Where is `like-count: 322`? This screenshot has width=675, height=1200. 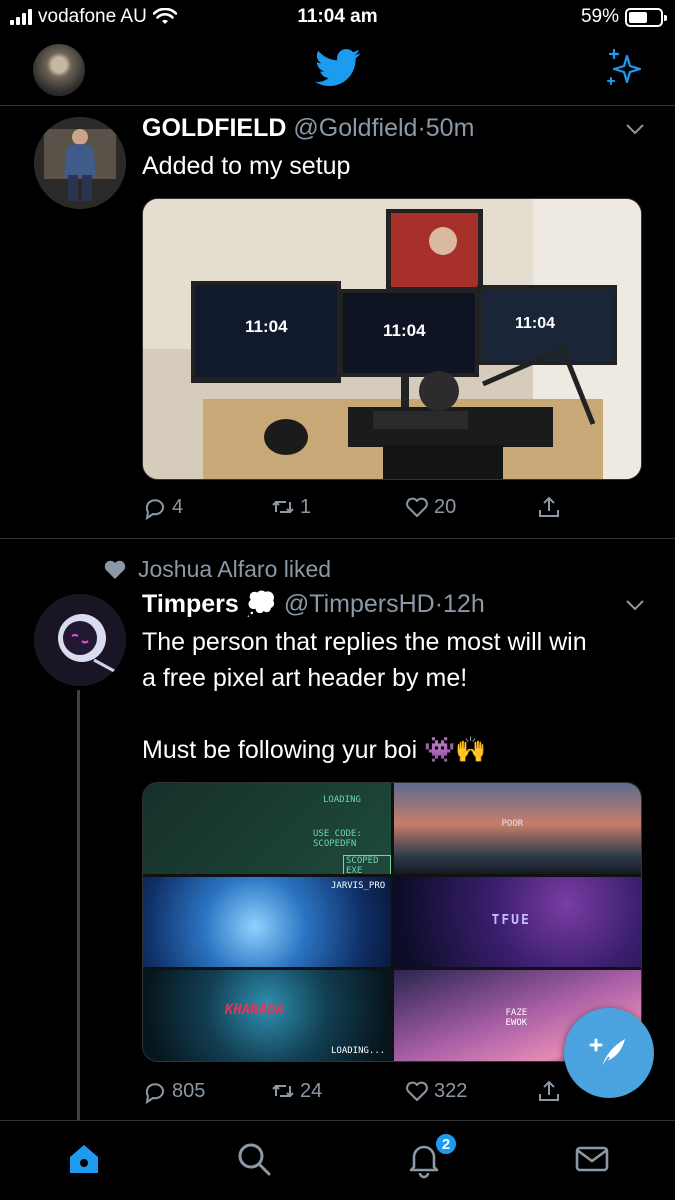 like-count: 322 is located at coordinates (451, 1090).